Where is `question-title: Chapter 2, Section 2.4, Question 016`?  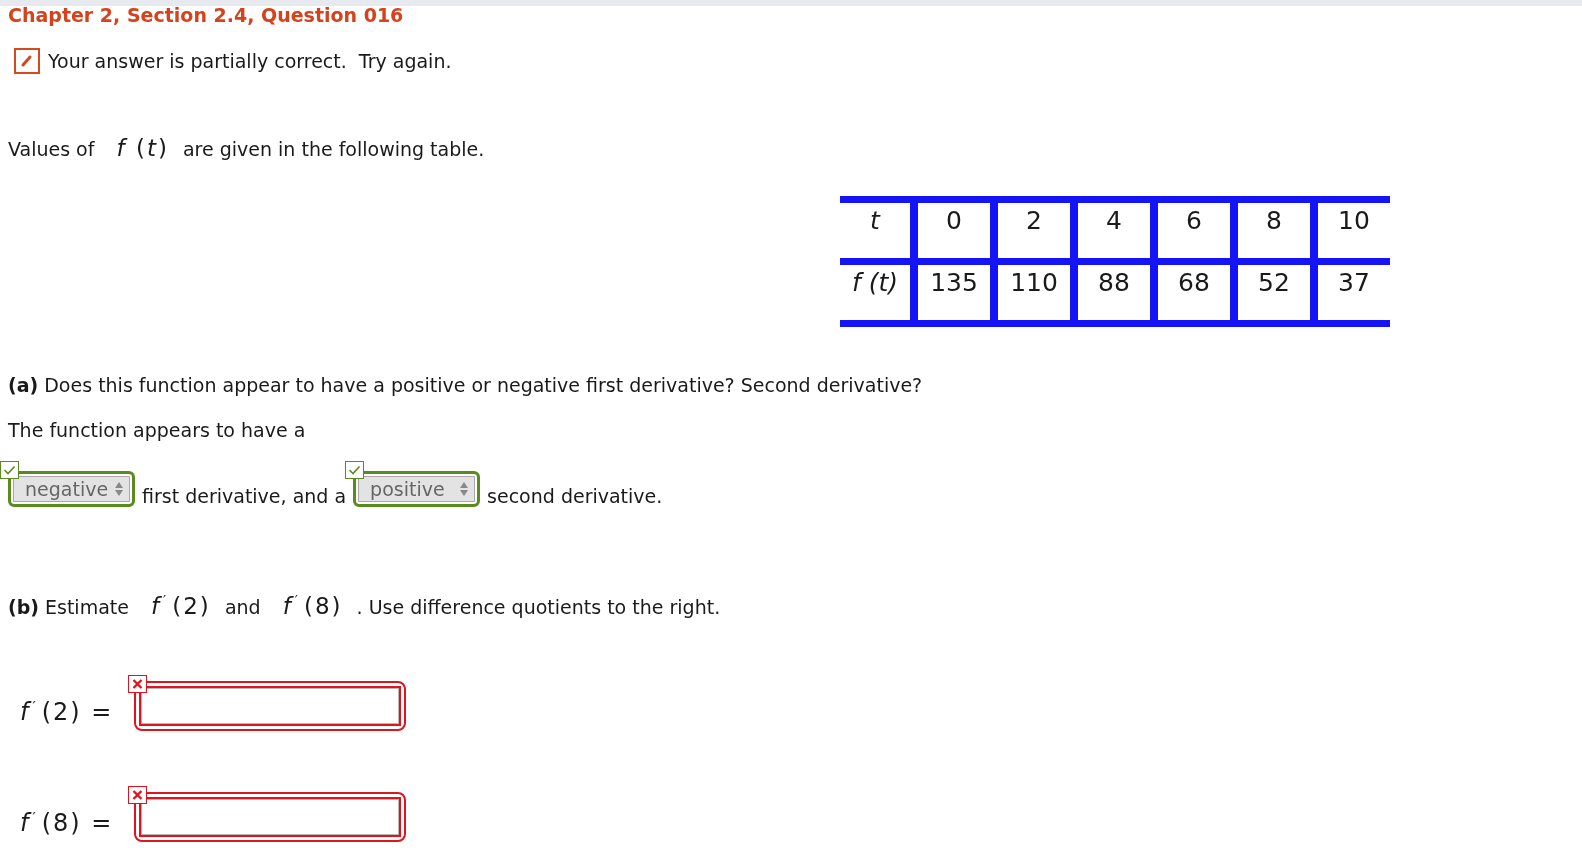 question-title: Chapter 2, Section 2.4, Question 016 is located at coordinates (206, 15).